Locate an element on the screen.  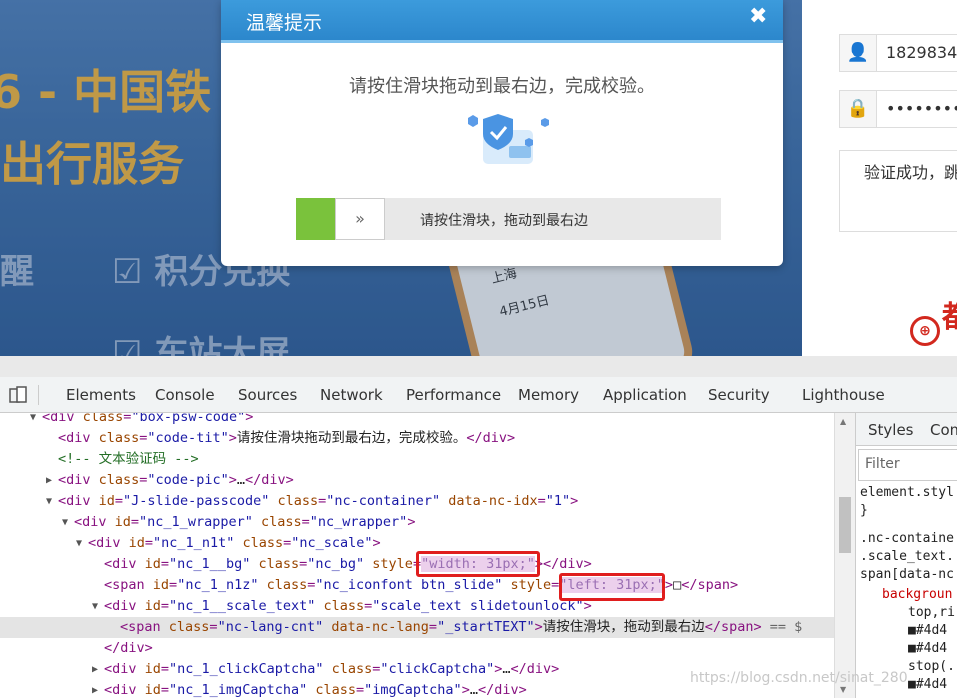
slide-hint-text: 请按住滑块，拖动到最右边 is located at coordinates (504, 221).